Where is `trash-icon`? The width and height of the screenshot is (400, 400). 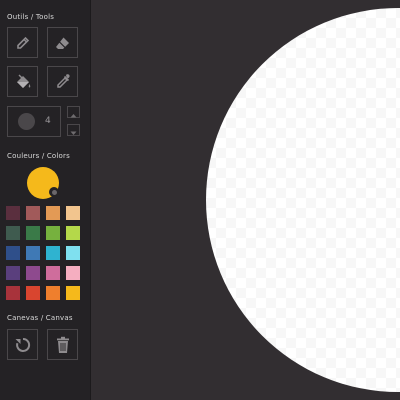 trash-icon is located at coordinates (63, 345).